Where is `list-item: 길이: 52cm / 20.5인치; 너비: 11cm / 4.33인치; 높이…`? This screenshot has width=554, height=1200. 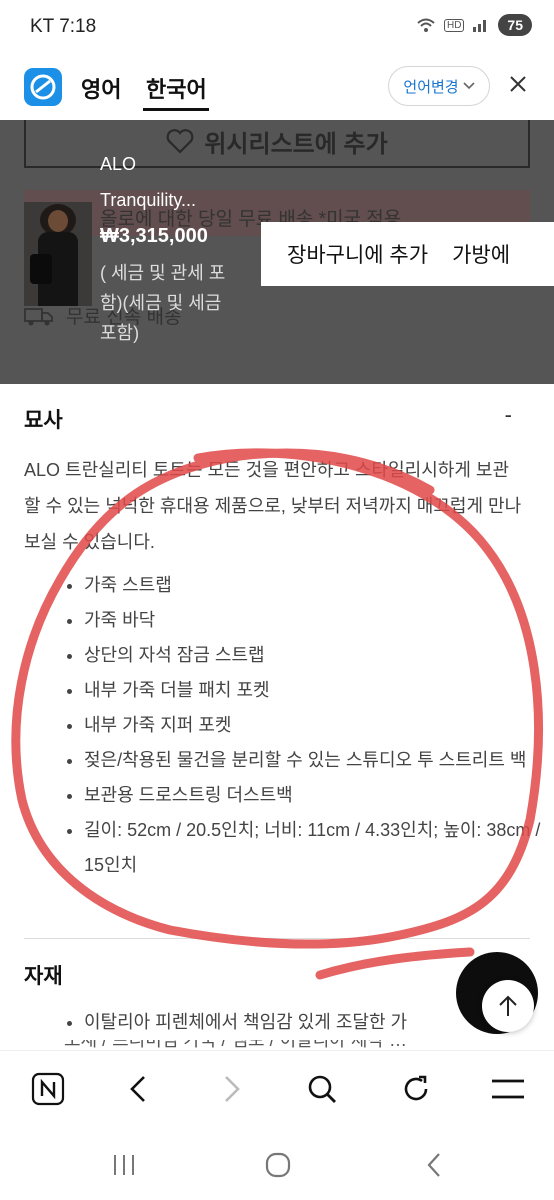
list-item: 길이: 52cm / 20.5인치; 너비: 11cm / 4.33인치; 높이… is located at coordinates (314, 848).